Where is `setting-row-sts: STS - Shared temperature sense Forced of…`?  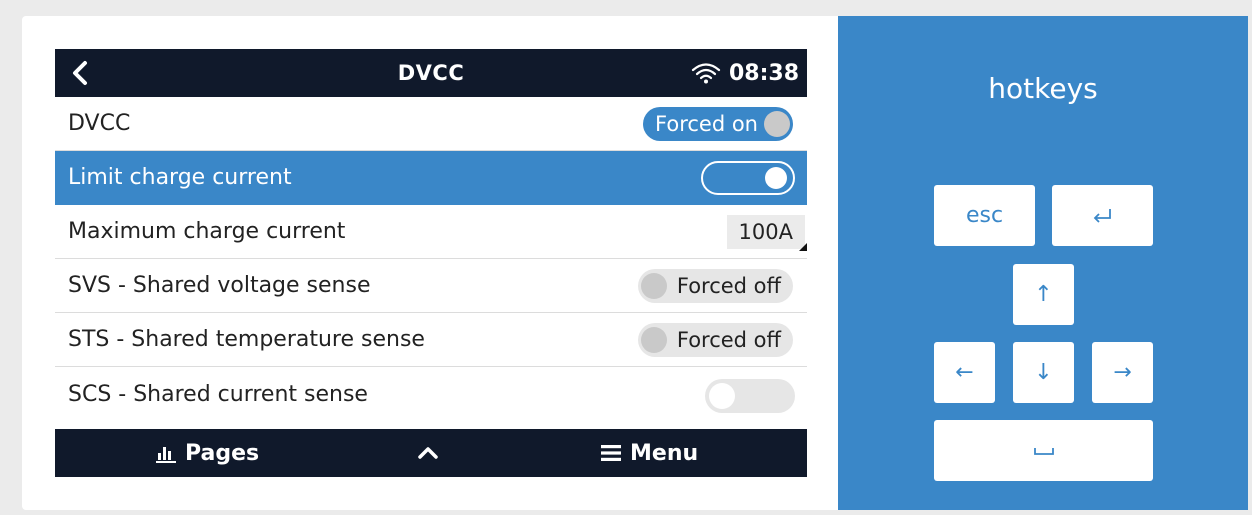
setting-row-sts: STS - Shared temperature sense Forced of… is located at coordinates (431, 340).